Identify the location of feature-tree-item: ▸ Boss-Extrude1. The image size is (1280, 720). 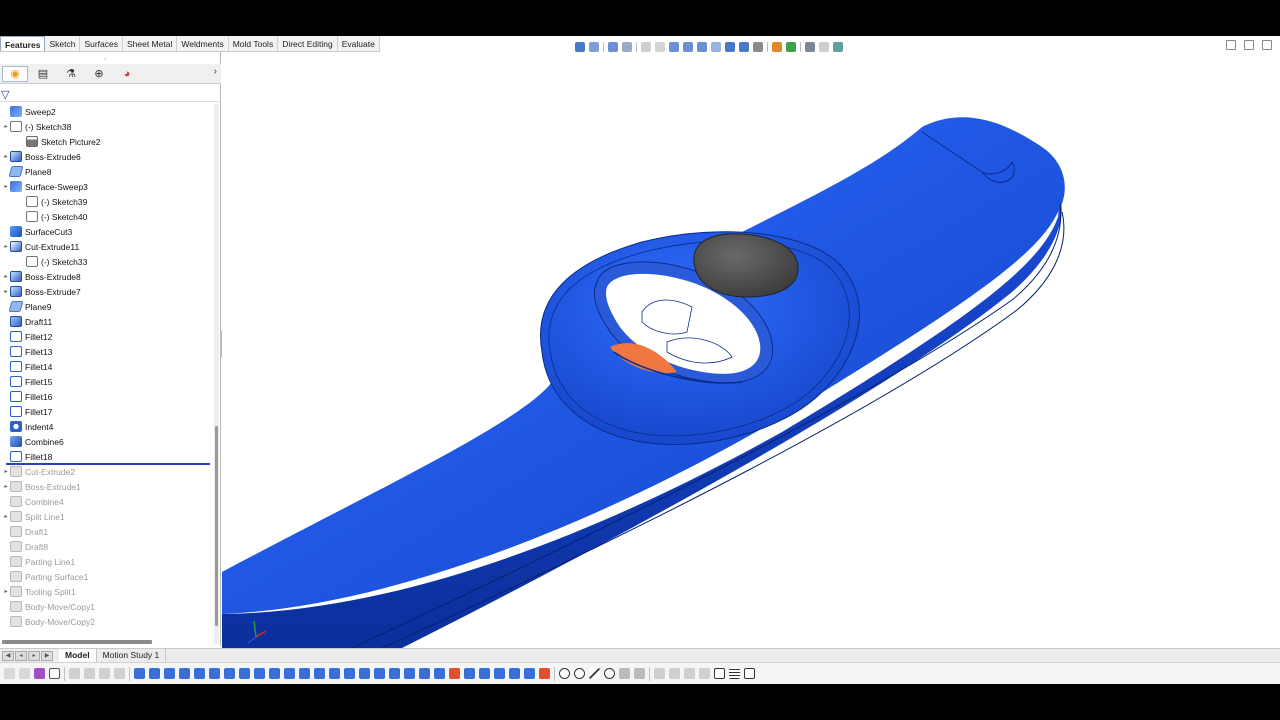
(41, 486).